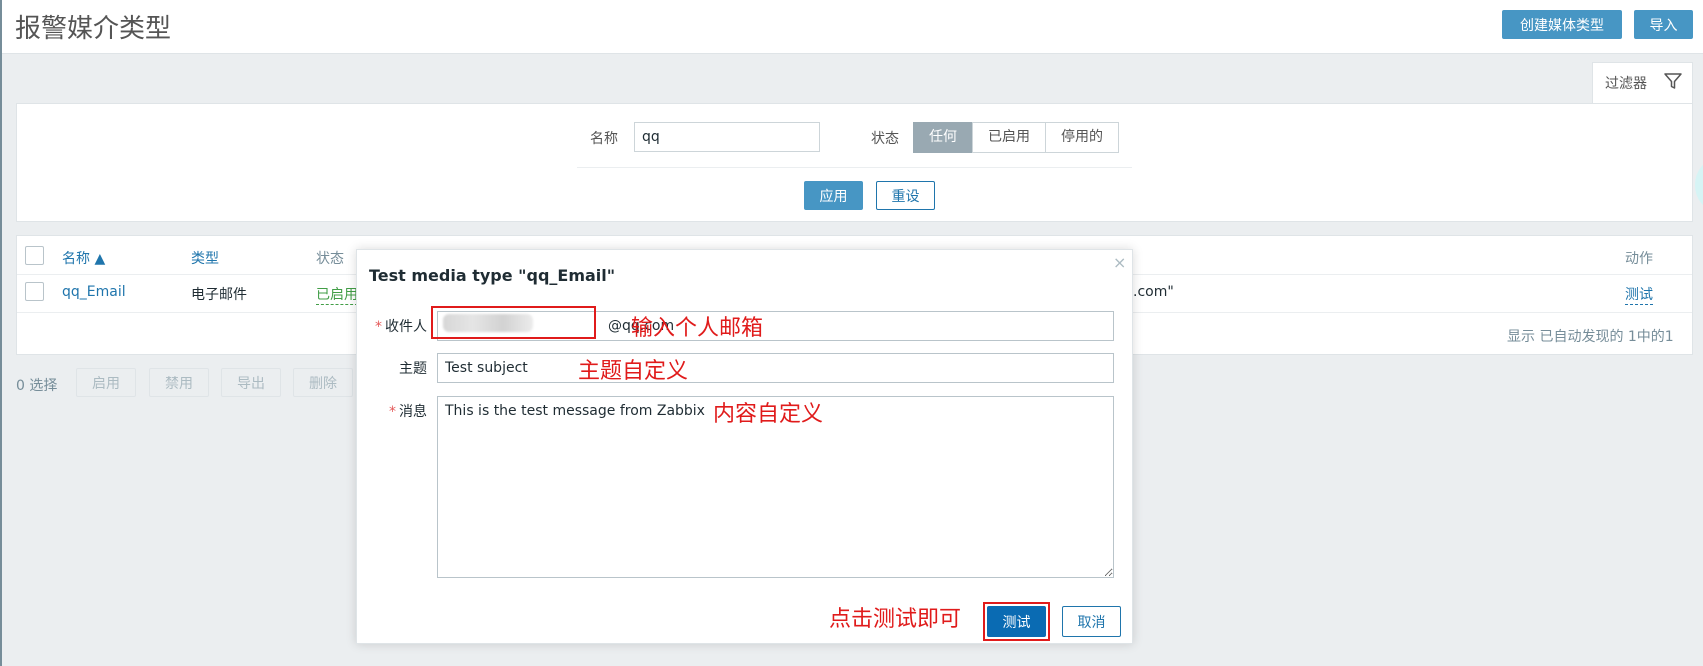  What do you see at coordinates (1119, 262) in the screenshot?
I see `close-icon: ×` at bounding box center [1119, 262].